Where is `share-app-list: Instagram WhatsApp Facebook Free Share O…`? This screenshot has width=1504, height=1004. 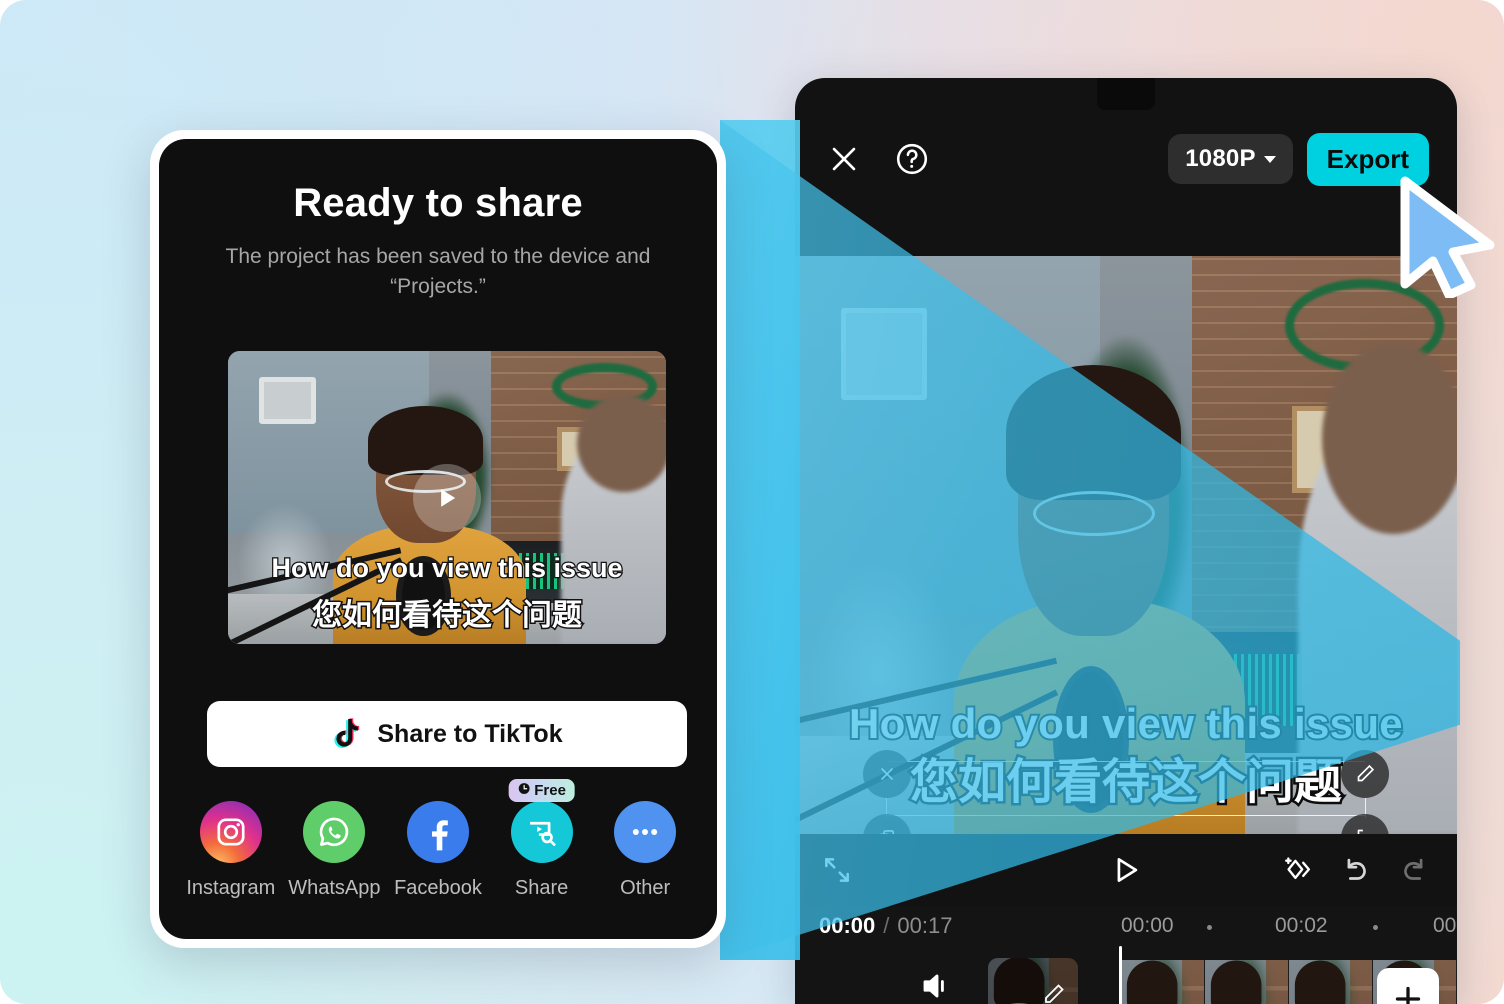
share-app-list: Instagram WhatsApp Facebook Free Share O… is located at coordinates (438, 839).